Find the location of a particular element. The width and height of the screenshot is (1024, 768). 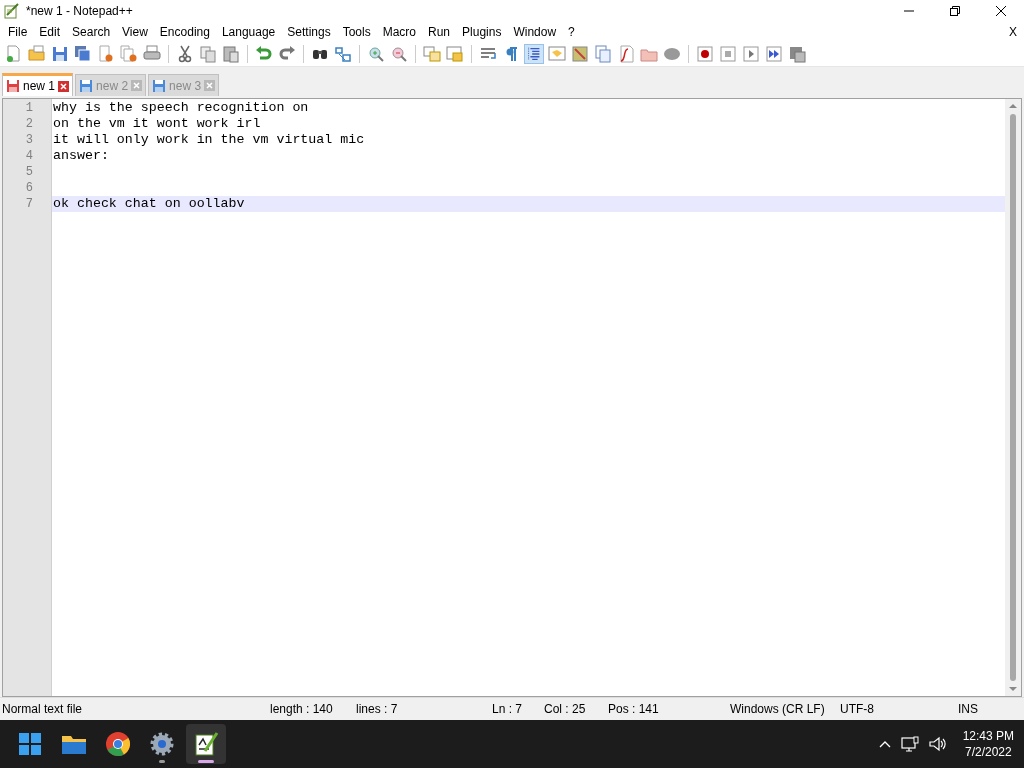

code-line: why is the speech recognition on is located at coordinates (181, 108).